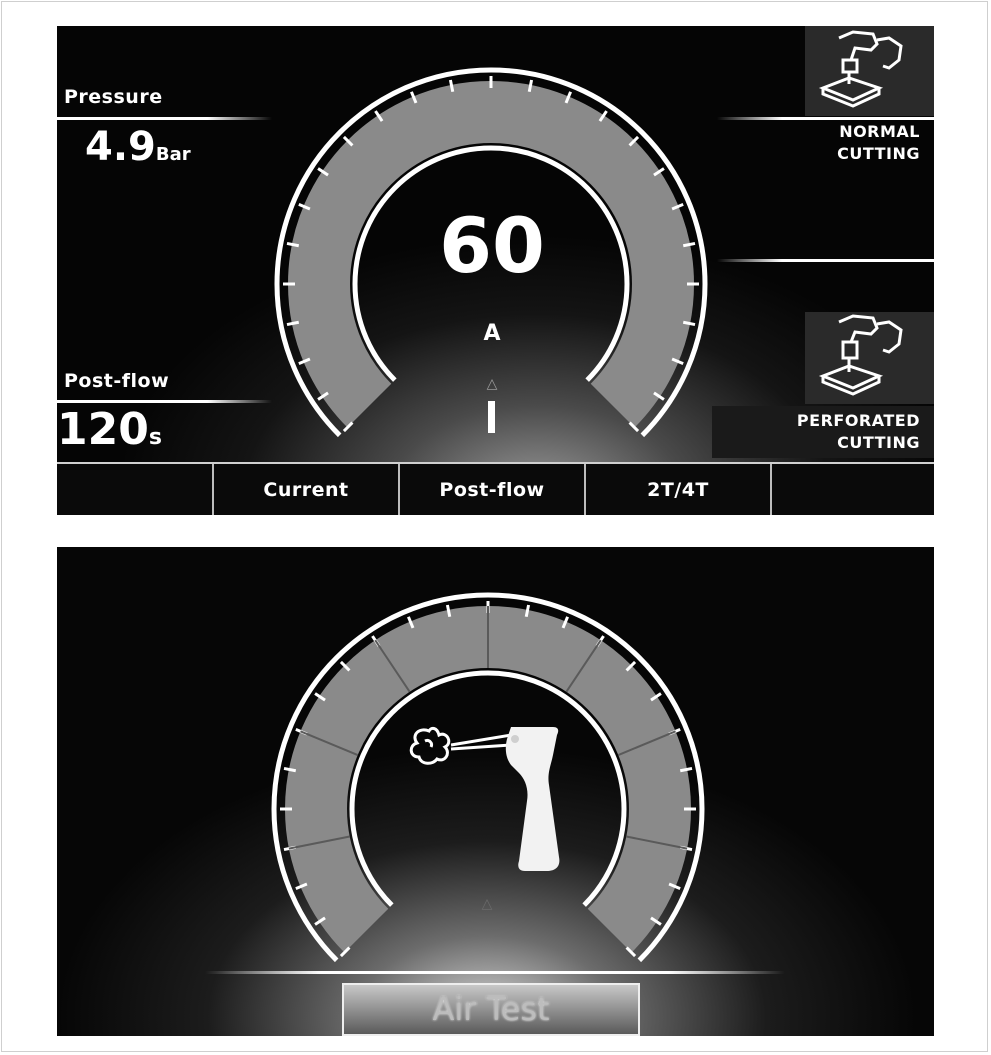  I want to click on current-value: 60, so click(492, 245).